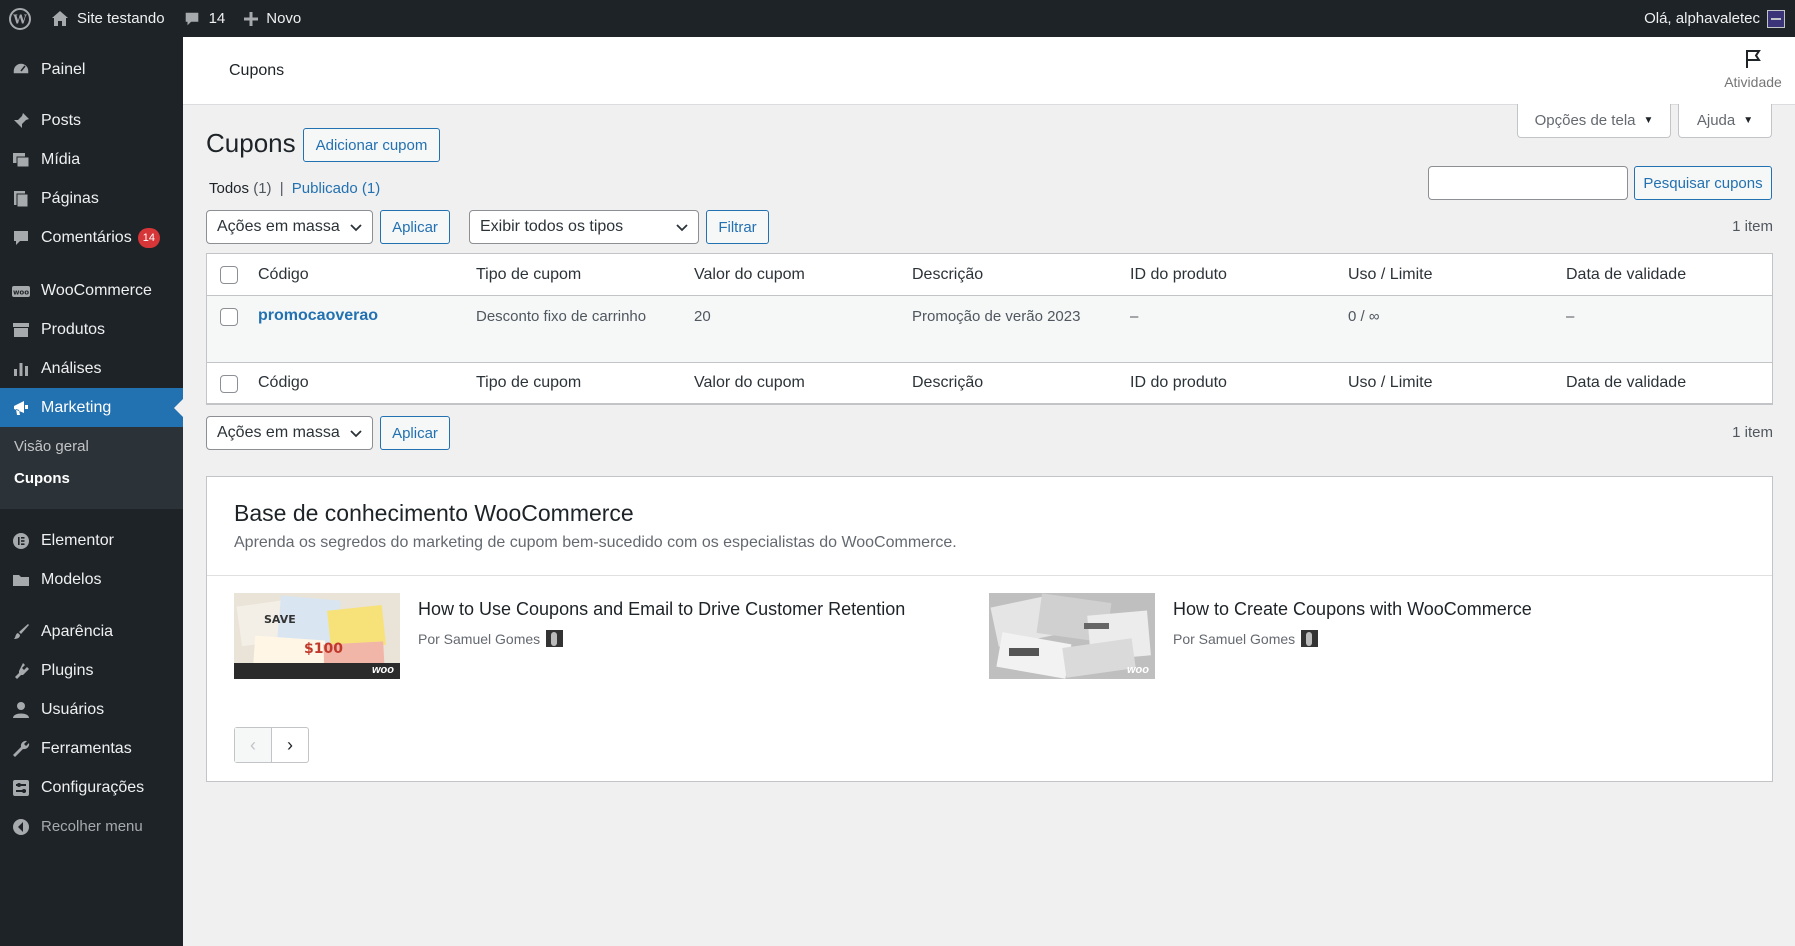 This screenshot has width=1795, height=946. Describe the element at coordinates (1776, 18) in the screenshot. I see `avatar` at that location.